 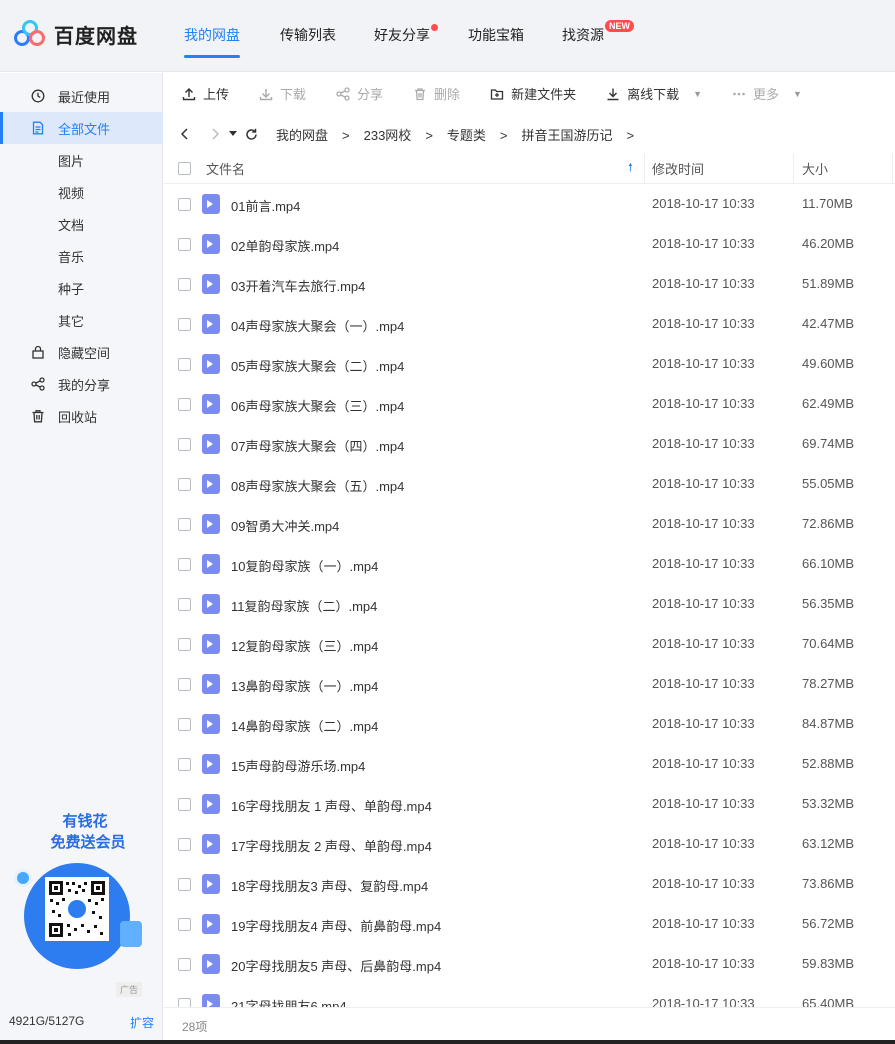 I want to click on table-row: 05声母家族大聚会（二）.mp4 2018-10-17 10:33 49.60MB, so click(x=529, y=364).